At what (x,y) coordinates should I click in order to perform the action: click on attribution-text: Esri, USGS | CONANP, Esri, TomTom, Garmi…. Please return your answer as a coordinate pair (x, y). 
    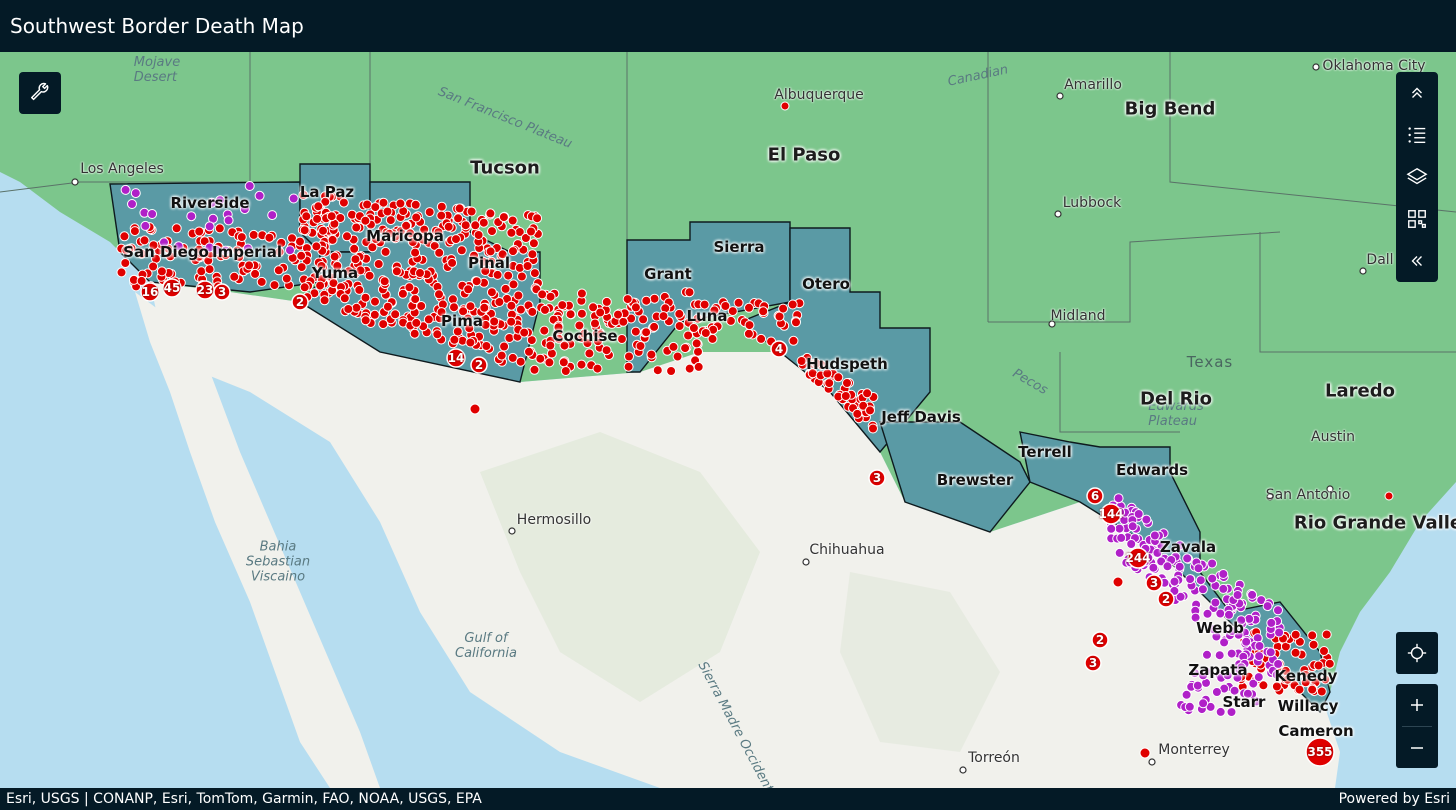
    Looking at the image, I should click on (244, 799).